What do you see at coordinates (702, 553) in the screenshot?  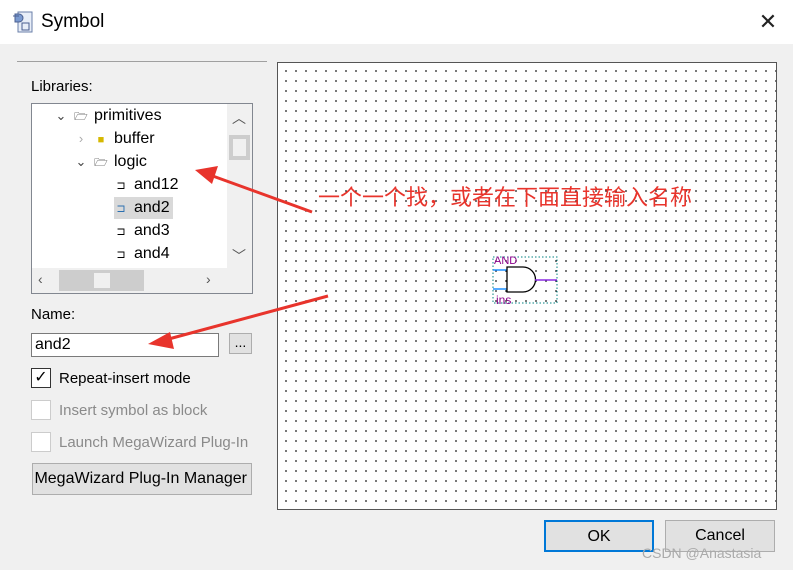 I see `watermark: CSDN @Anastasia` at bounding box center [702, 553].